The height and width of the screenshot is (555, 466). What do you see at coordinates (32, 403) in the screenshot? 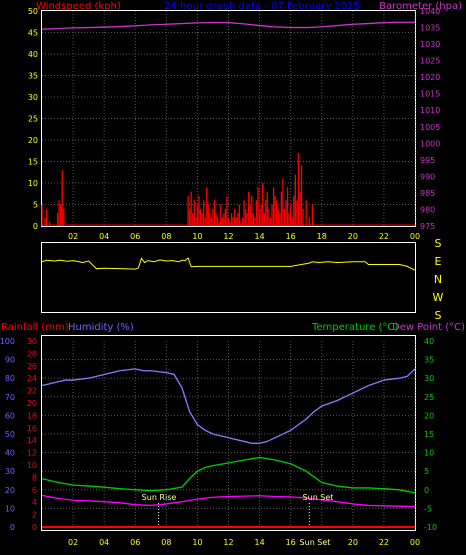
I see `rainfall-tick-label: 20` at bounding box center [32, 403].